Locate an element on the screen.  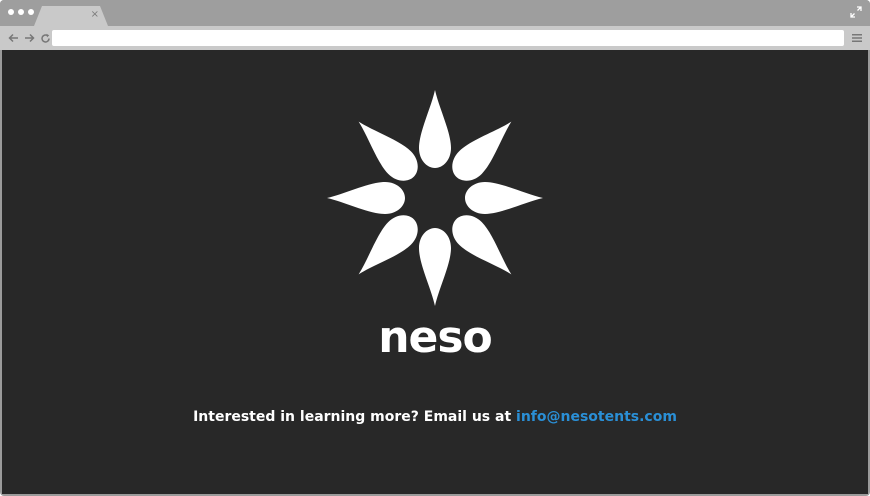
window-dots-icon is located at coordinates (21, 12).